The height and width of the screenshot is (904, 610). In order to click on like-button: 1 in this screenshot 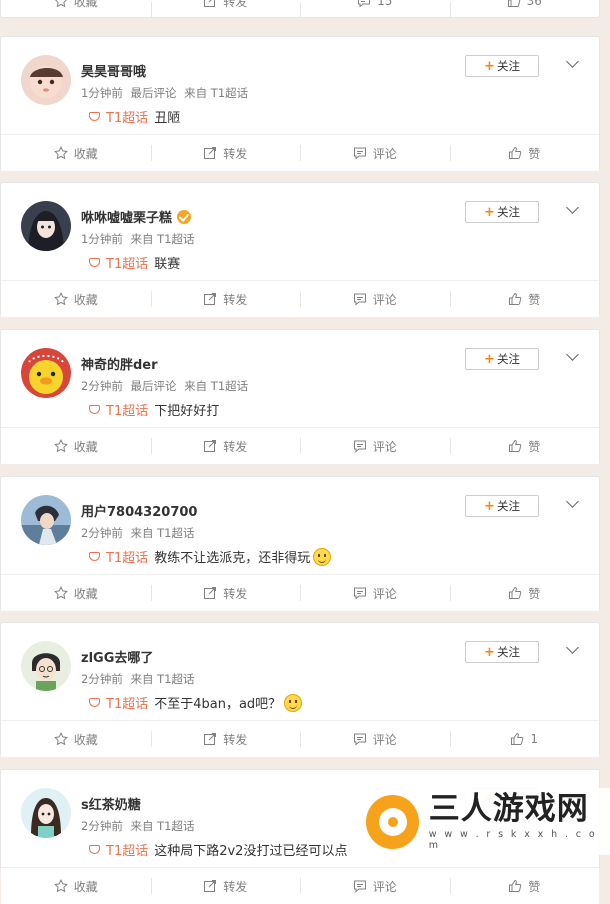, I will do `click(524, 739)`.